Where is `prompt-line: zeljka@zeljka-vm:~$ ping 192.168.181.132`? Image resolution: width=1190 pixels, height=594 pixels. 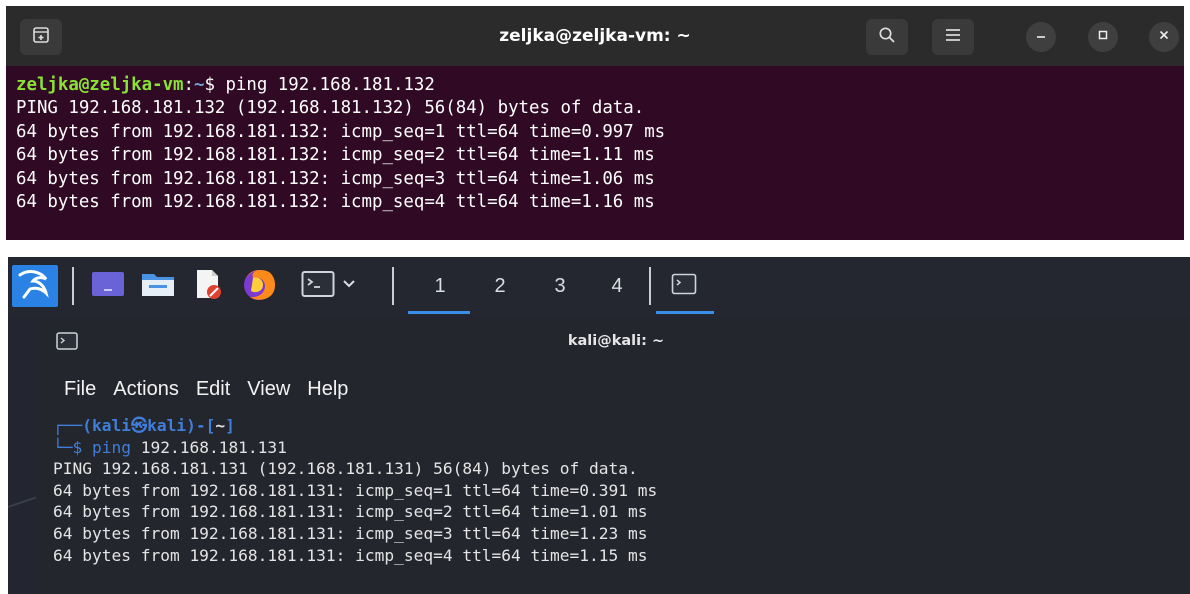 prompt-line: zeljka@zeljka-vm:~$ ping 192.168.181.132 is located at coordinates (600, 85).